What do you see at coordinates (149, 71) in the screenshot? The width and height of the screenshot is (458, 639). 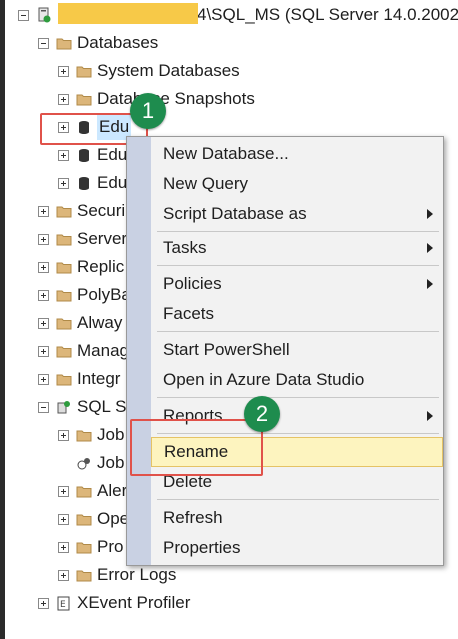 I see `tree-node-system-databases: System Databases` at bounding box center [149, 71].